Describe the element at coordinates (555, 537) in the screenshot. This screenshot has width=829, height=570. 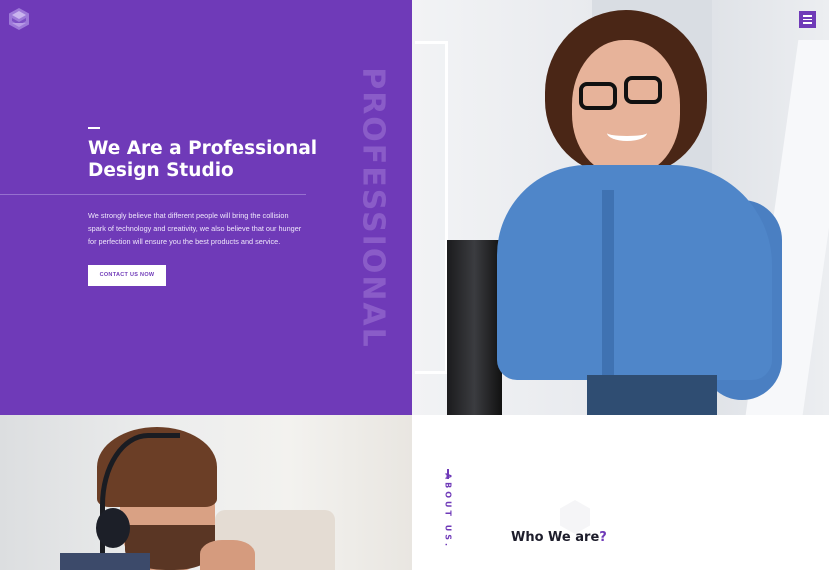
I see `who-we-are-text: Who We are` at that location.